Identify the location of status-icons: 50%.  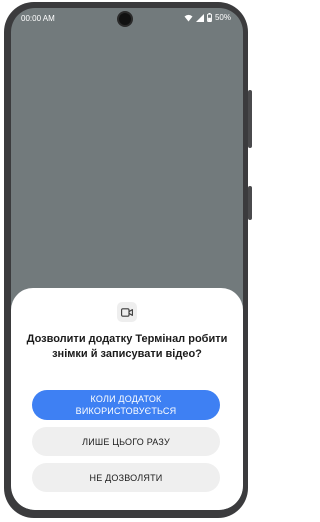
(207, 17).